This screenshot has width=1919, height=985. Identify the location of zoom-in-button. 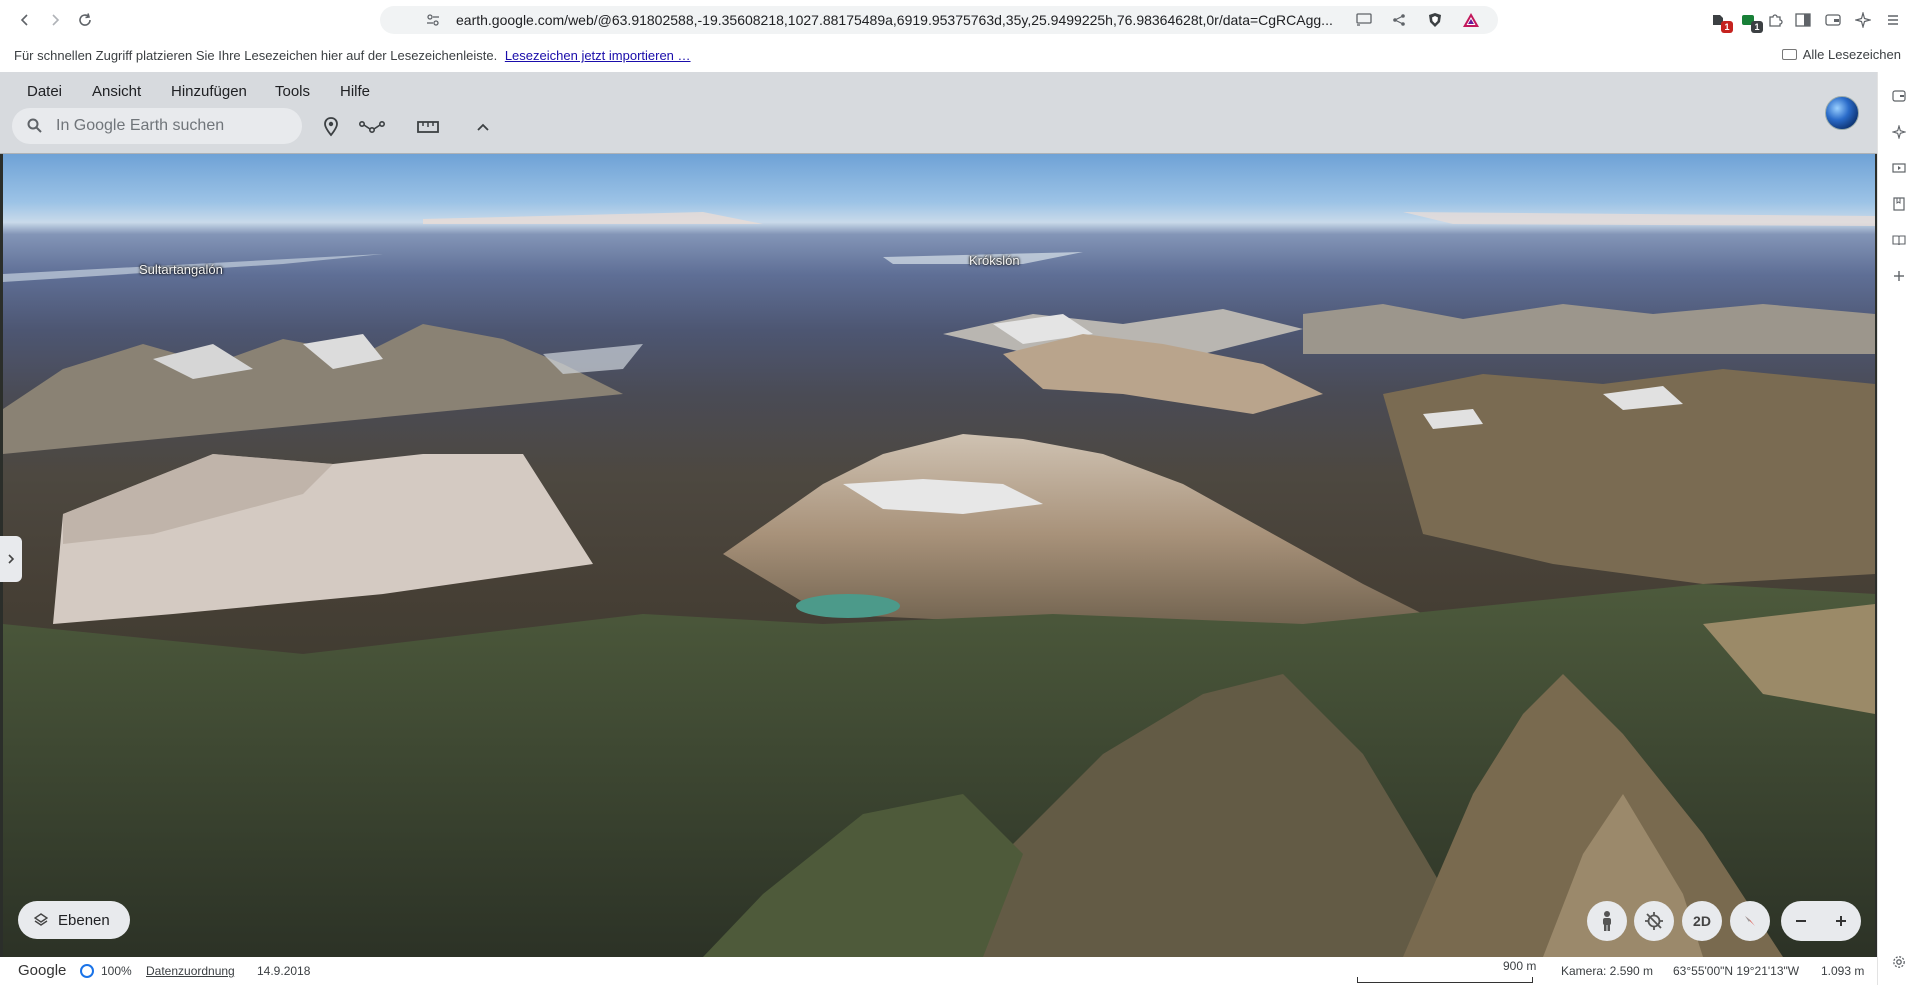
(1841, 921).